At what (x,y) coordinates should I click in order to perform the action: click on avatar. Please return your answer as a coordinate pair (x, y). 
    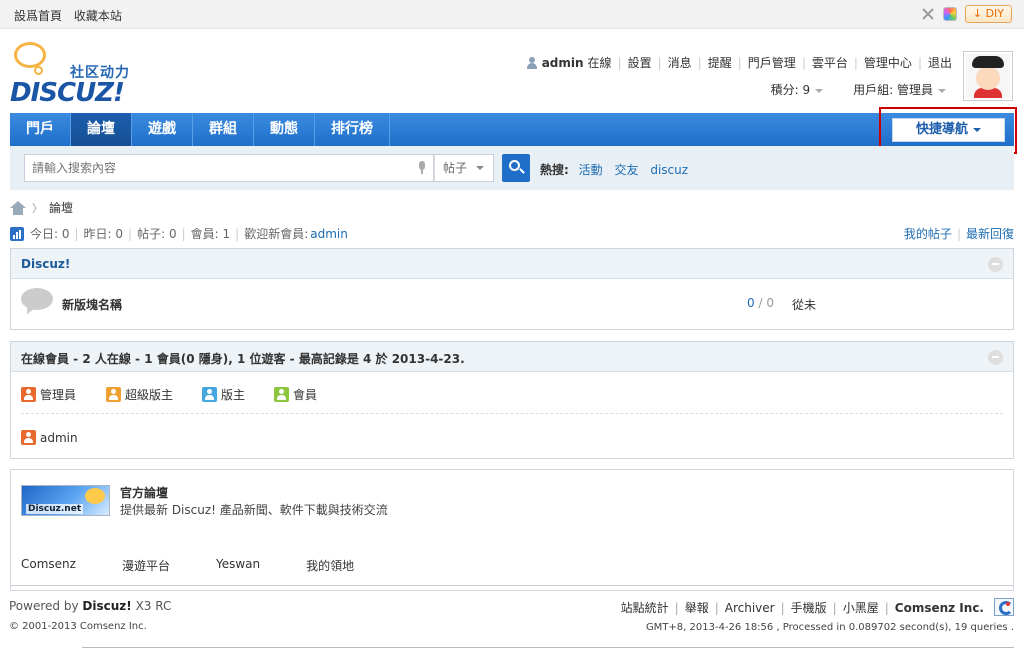
    Looking at the image, I should click on (988, 76).